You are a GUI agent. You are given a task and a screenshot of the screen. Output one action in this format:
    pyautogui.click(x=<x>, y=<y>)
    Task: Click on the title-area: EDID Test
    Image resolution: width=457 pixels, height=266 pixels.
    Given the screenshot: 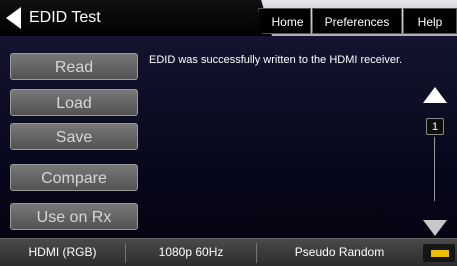 What is the action you would take?
    pyautogui.click(x=136, y=18)
    